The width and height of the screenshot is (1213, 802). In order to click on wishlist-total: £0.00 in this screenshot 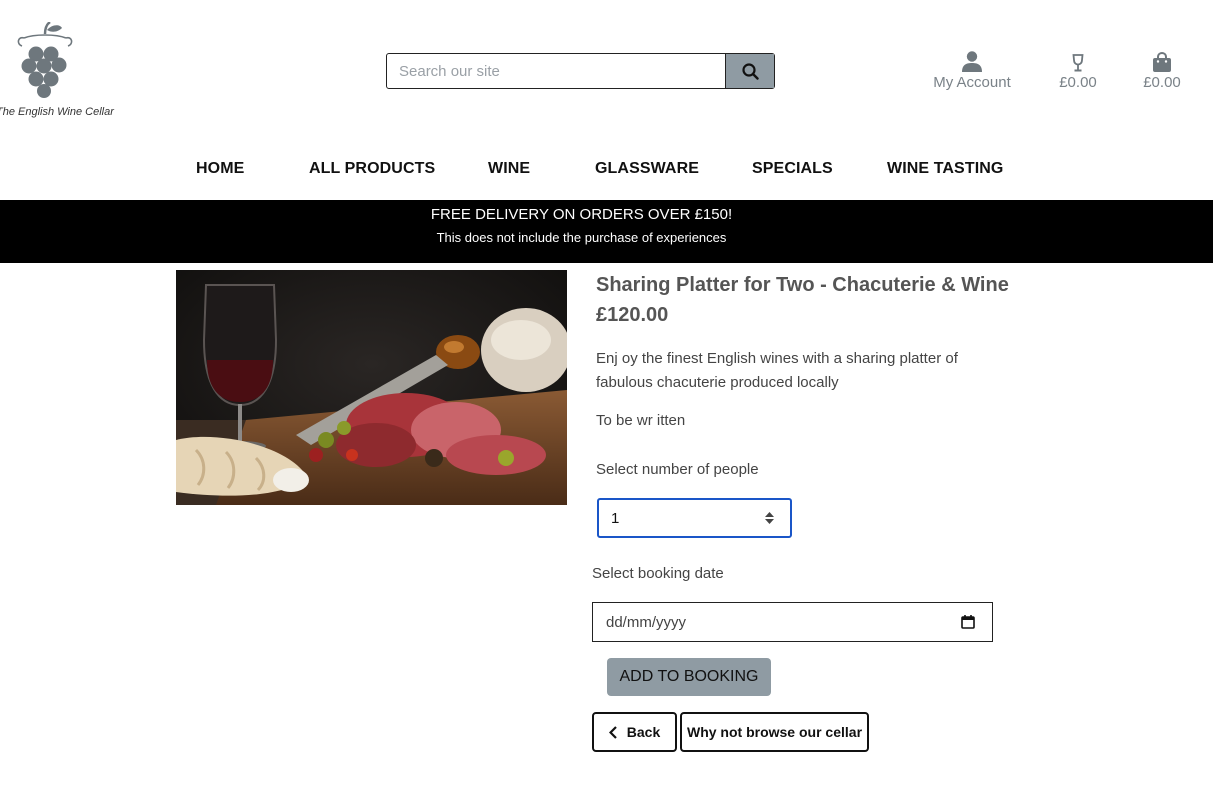, I will do `click(1078, 82)`.